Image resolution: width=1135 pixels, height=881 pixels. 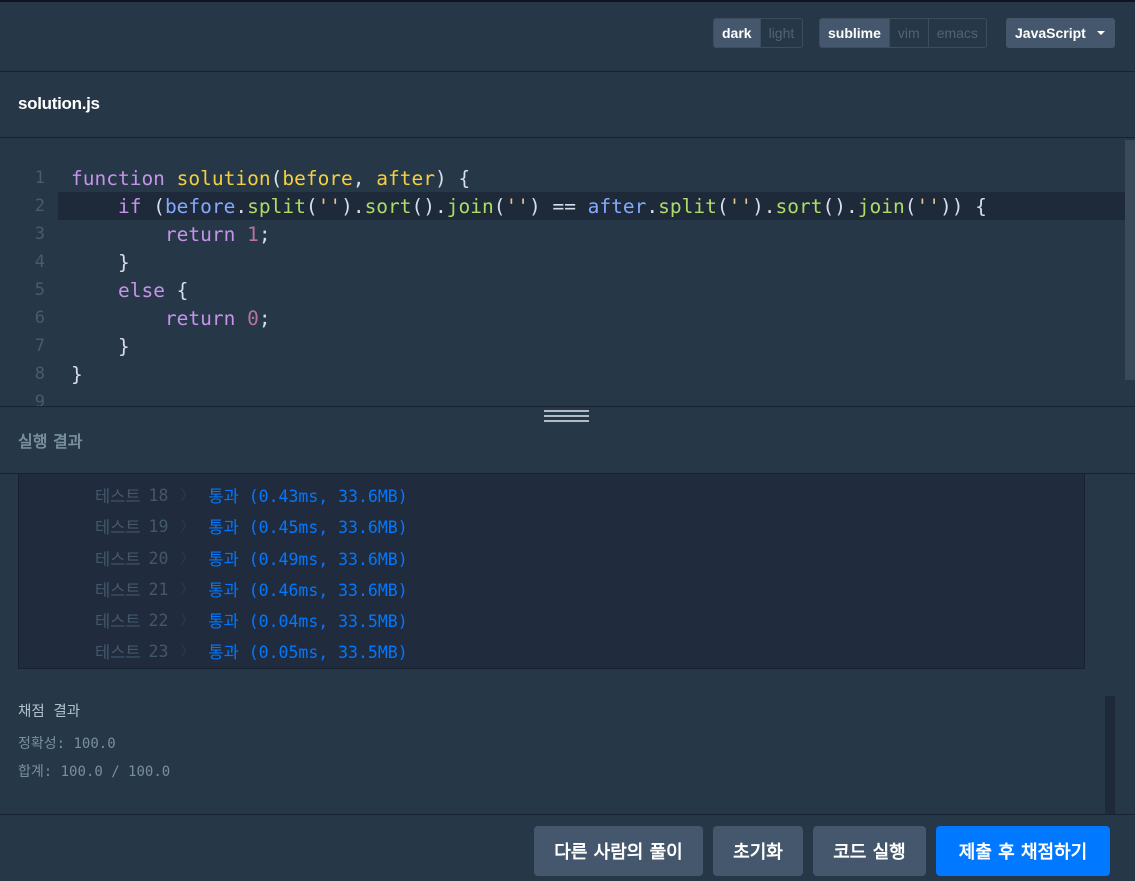 I want to click on line-number: 7, so click(x=39, y=346).